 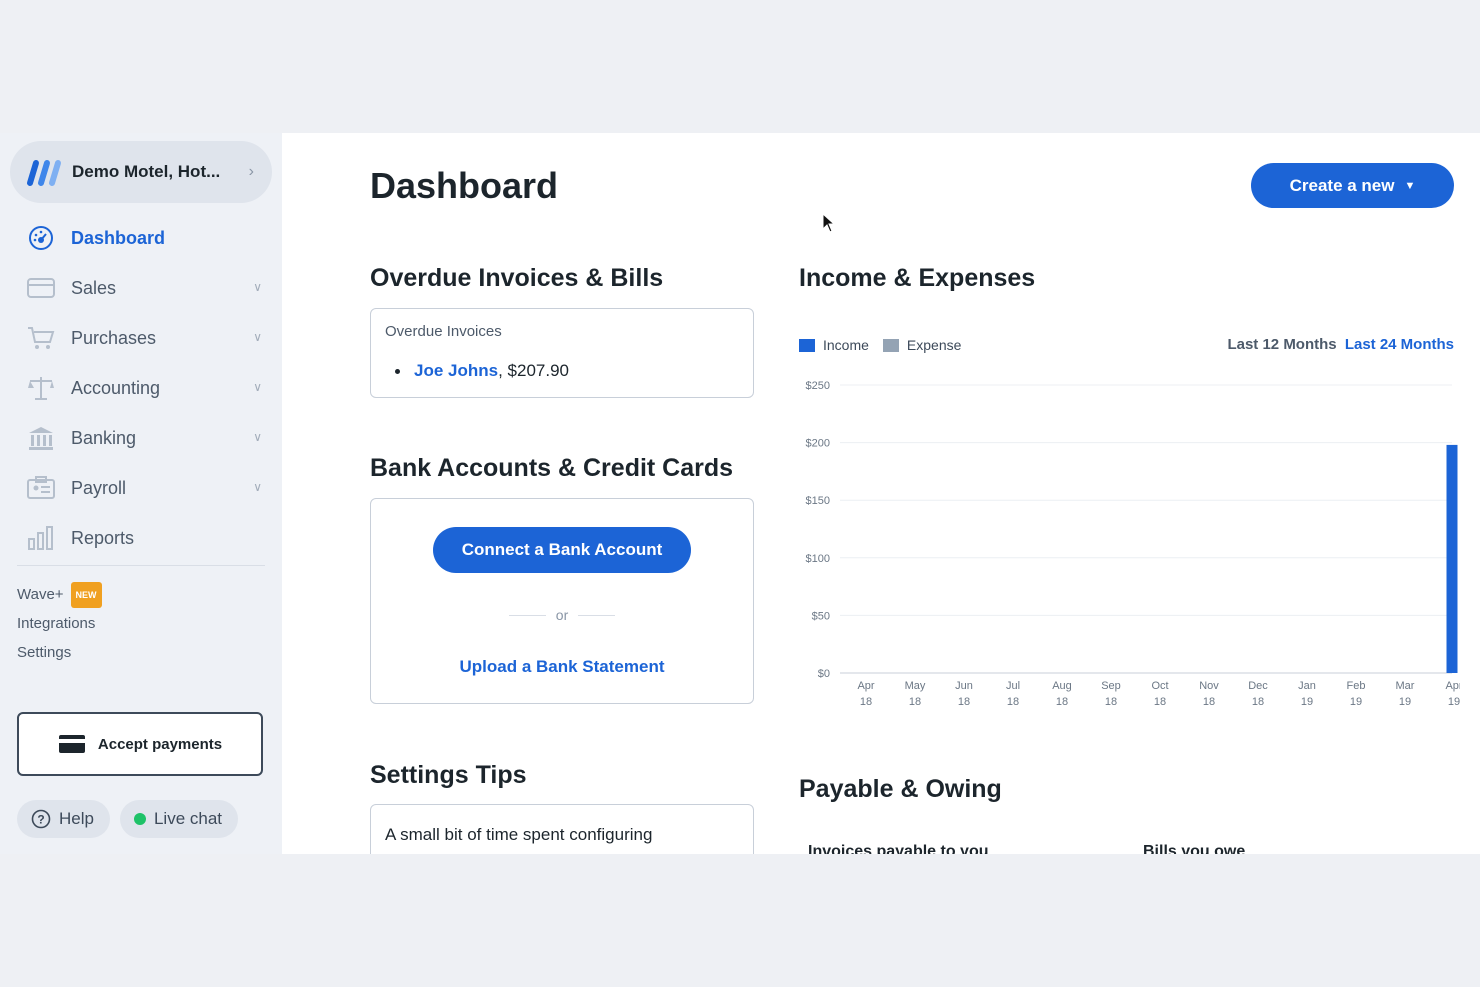 I want to click on business-switcher: Demo Motel, Hot... ›, so click(x=141, y=172).